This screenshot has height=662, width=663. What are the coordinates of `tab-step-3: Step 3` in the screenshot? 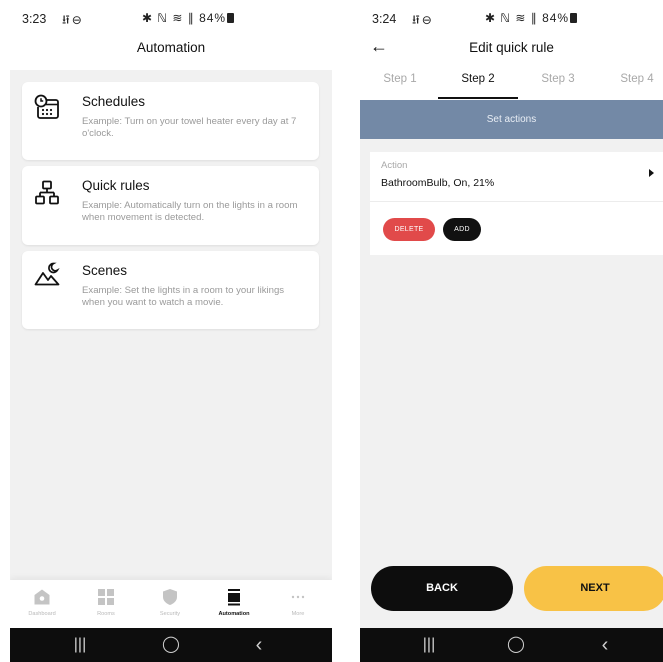 It's located at (558, 79).